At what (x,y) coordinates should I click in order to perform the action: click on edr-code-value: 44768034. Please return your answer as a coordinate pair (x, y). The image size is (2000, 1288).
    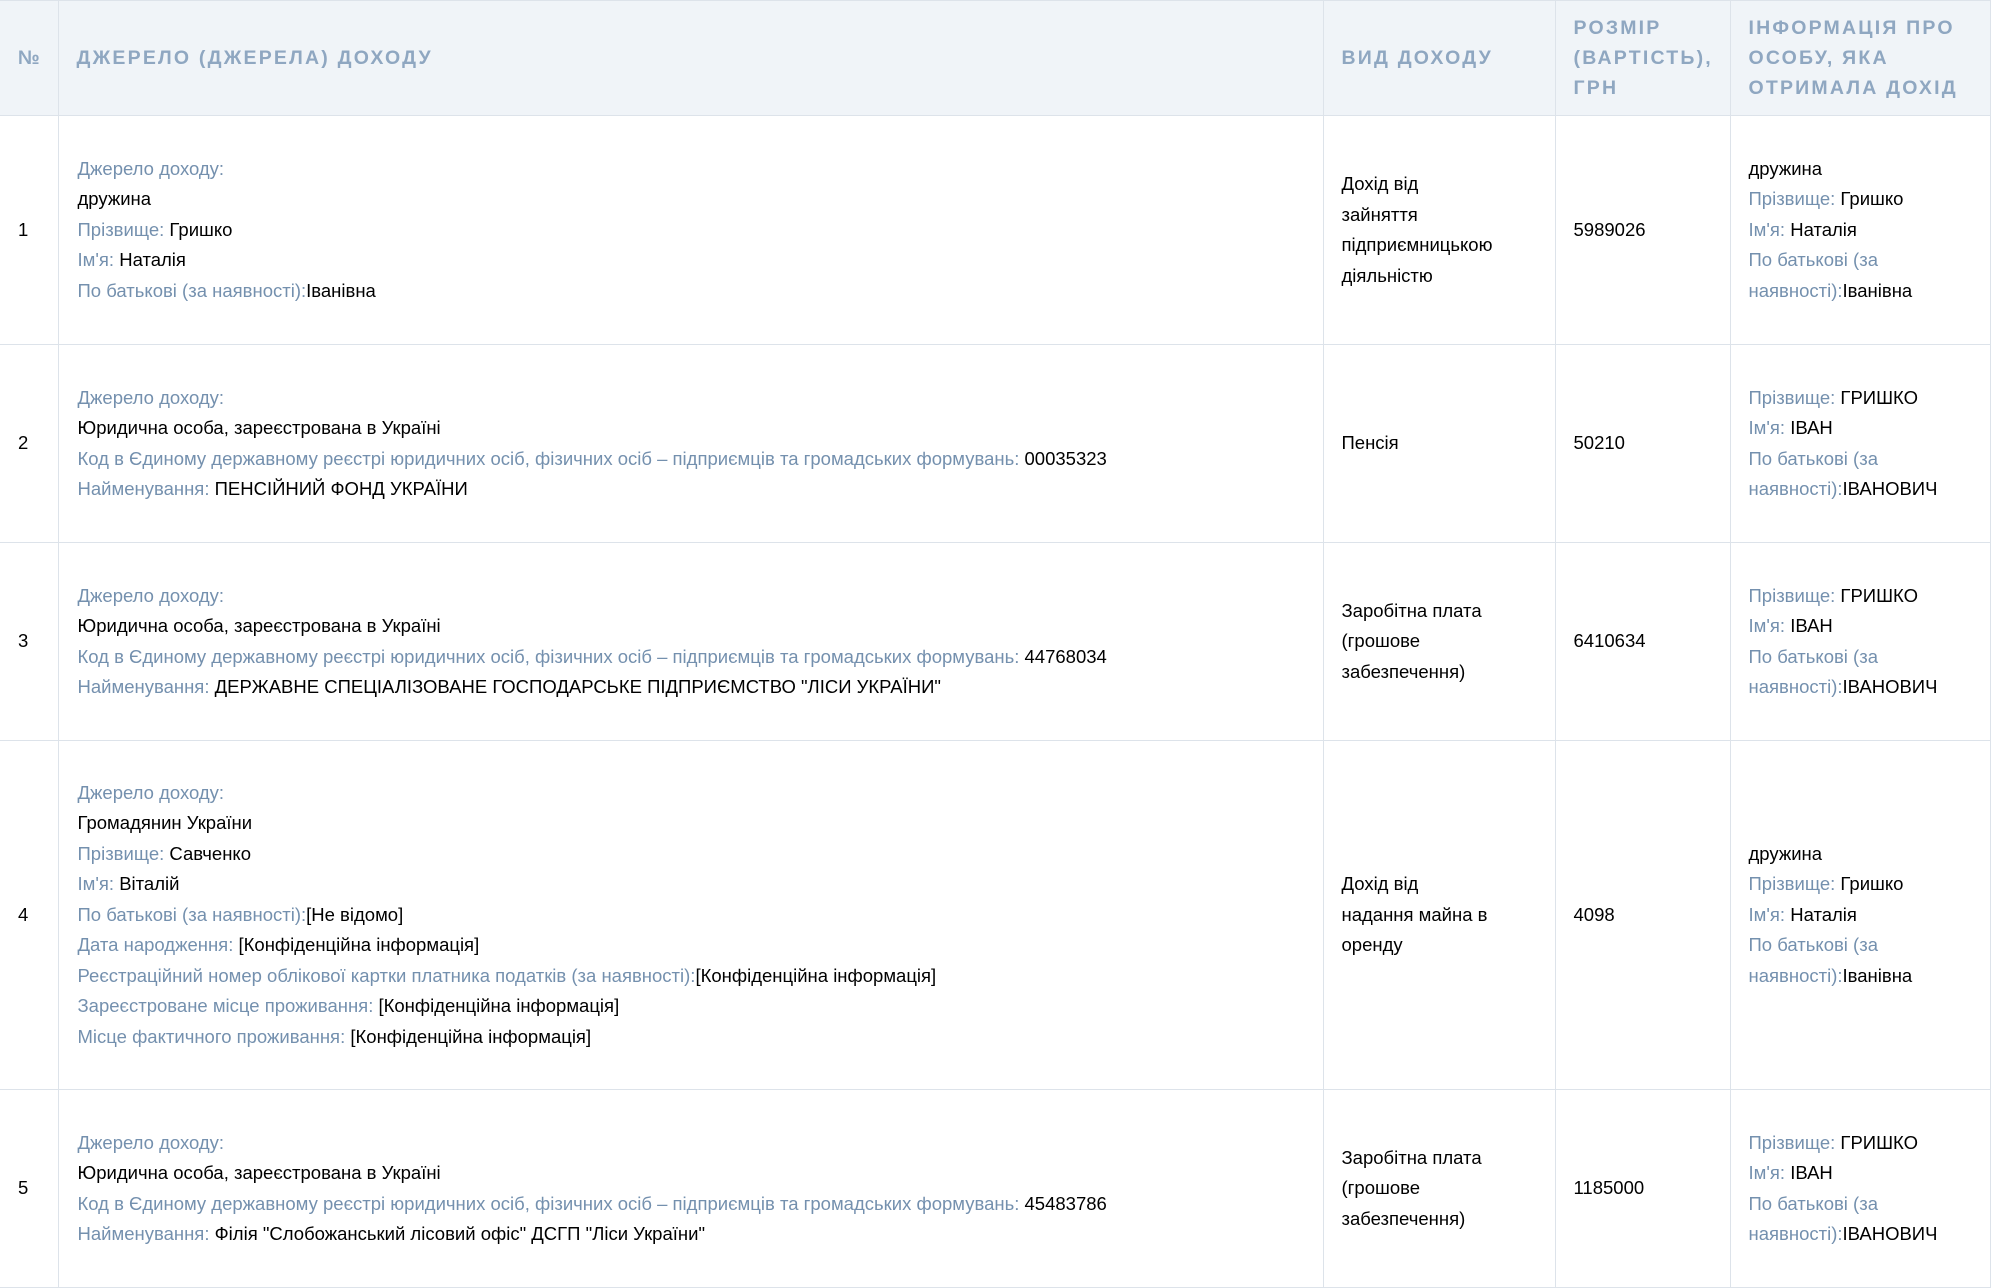
    Looking at the image, I should click on (1065, 656).